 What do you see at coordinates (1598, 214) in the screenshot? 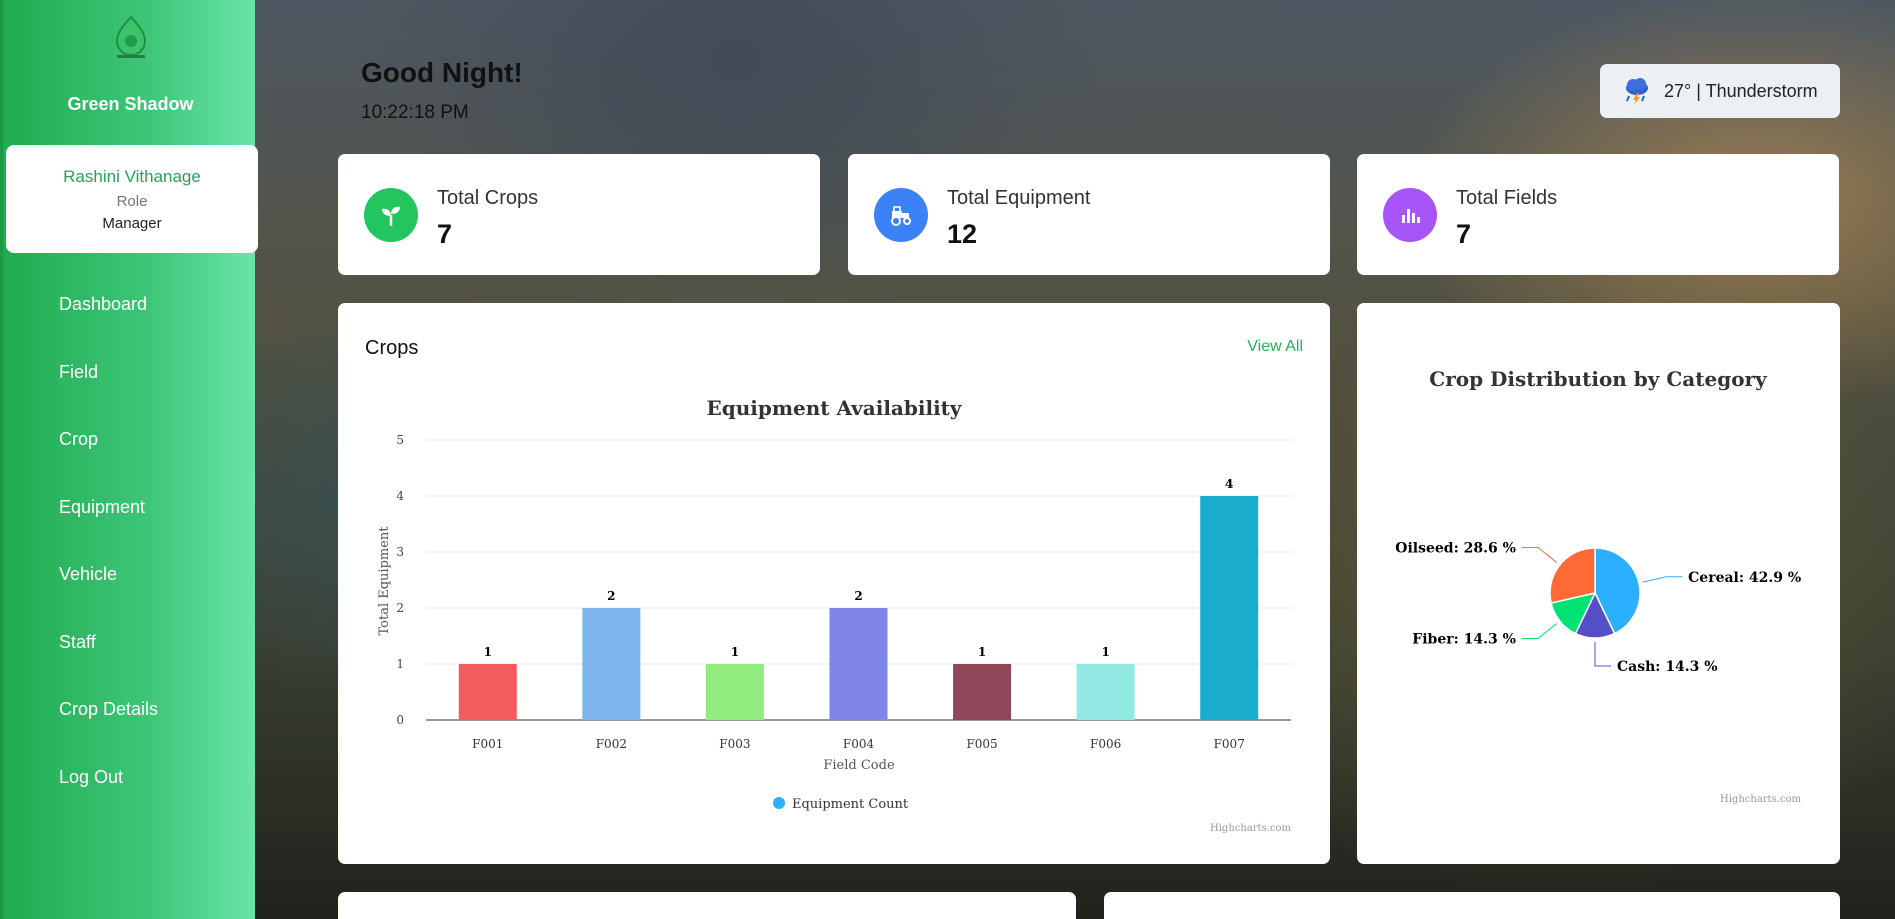
I see `stat-card-fields: Total Fields 7` at bounding box center [1598, 214].